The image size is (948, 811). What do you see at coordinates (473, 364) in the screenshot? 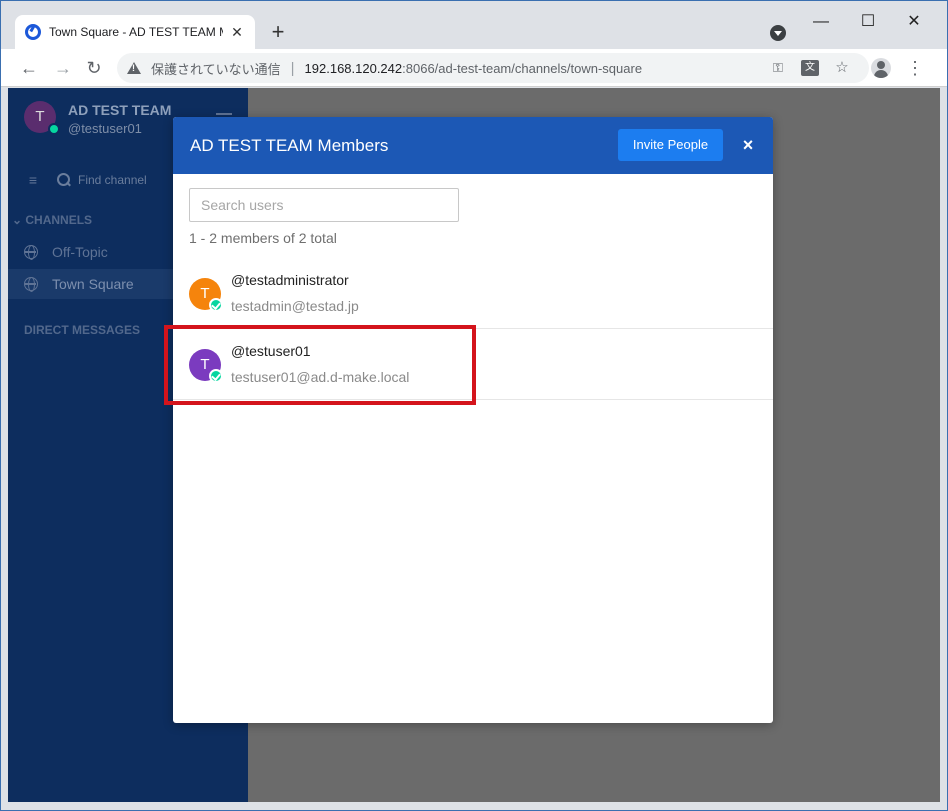
I see `member-row: T @testuser01 testuser01@ad.d-make.local` at bounding box center [473, 364].